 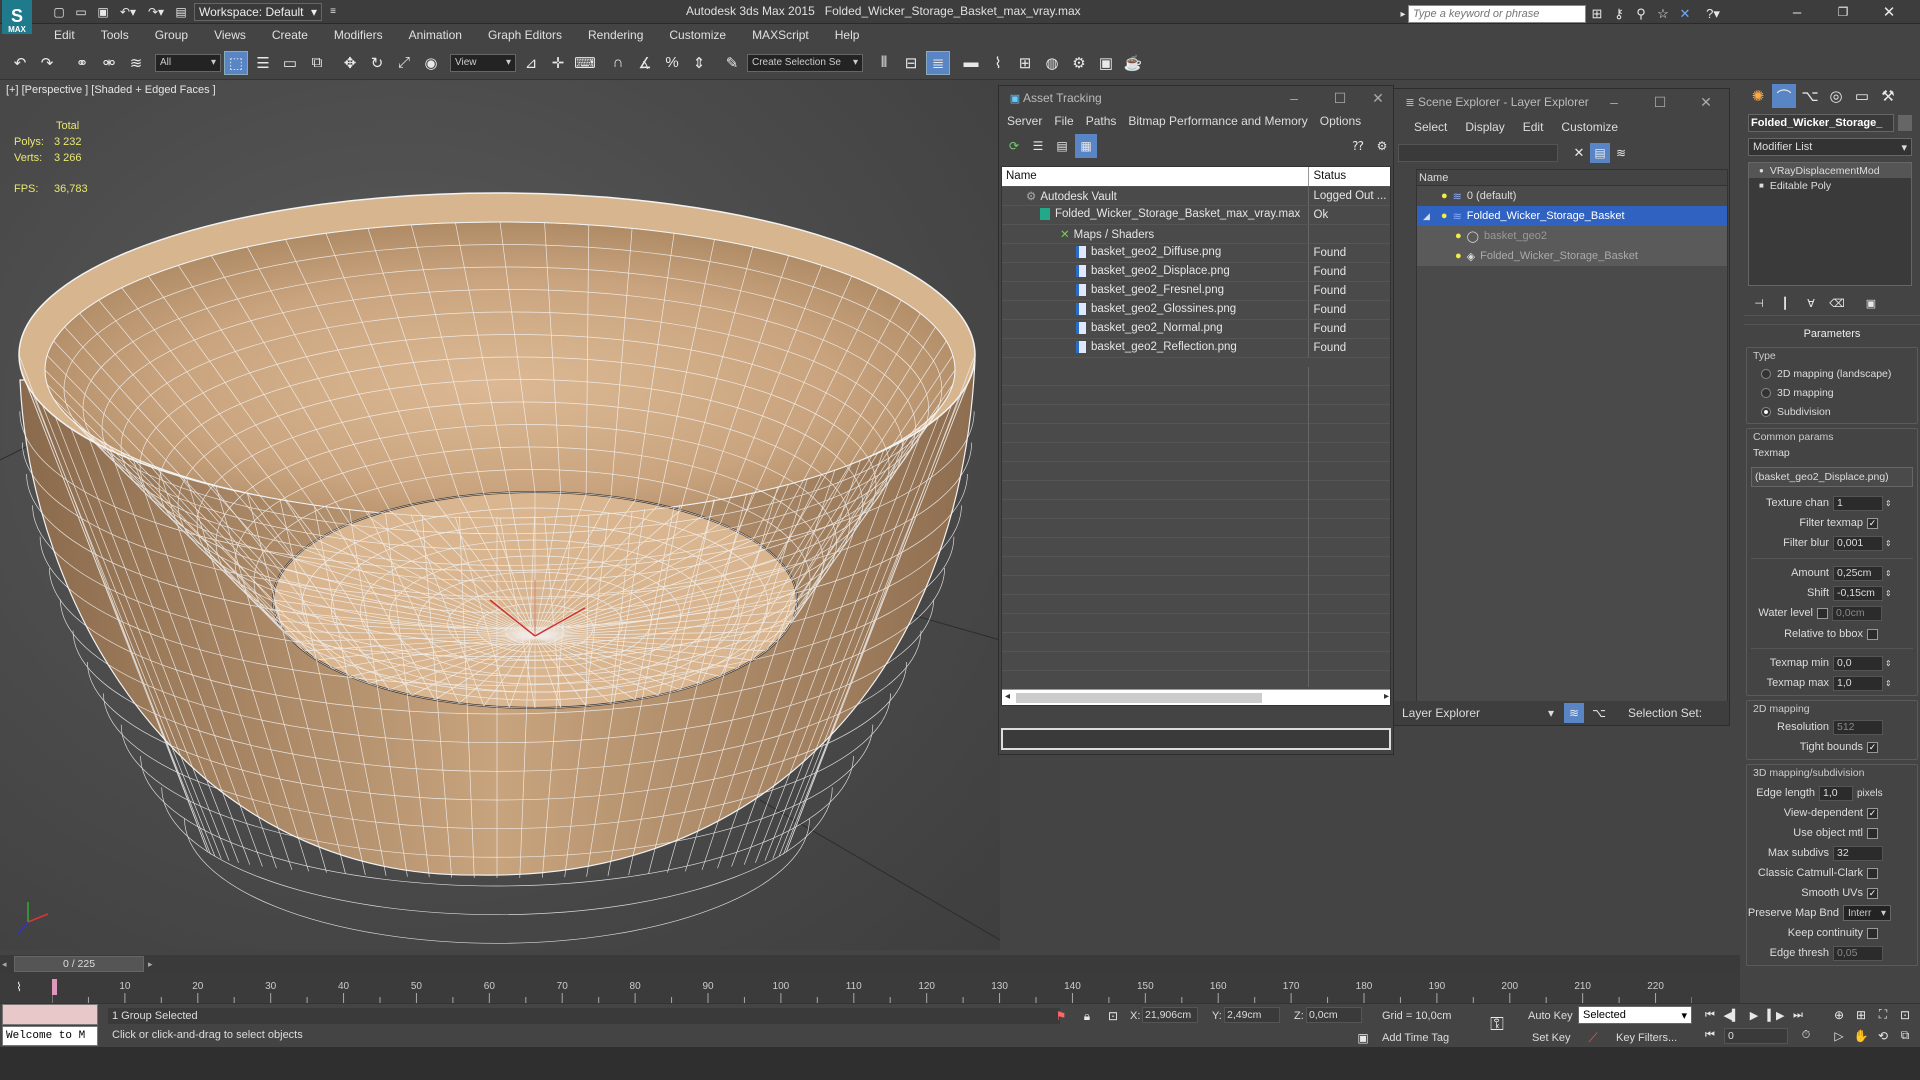 I want to click on menu-paths: Paths, so click(x=1101, y=121).